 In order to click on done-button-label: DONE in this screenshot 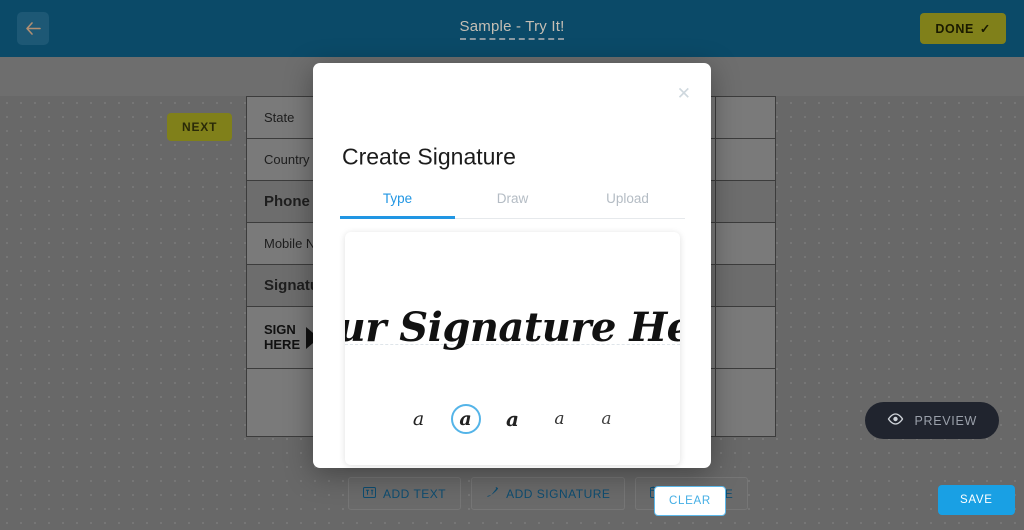, I will do `click(954, 28)`.